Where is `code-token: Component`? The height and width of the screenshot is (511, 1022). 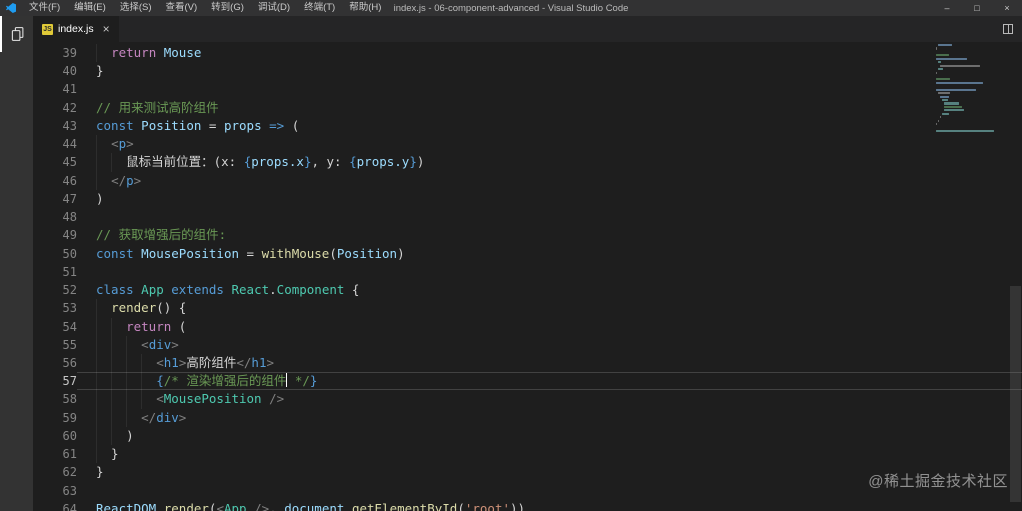
code-token: Component is located at coordinates (310, 290).